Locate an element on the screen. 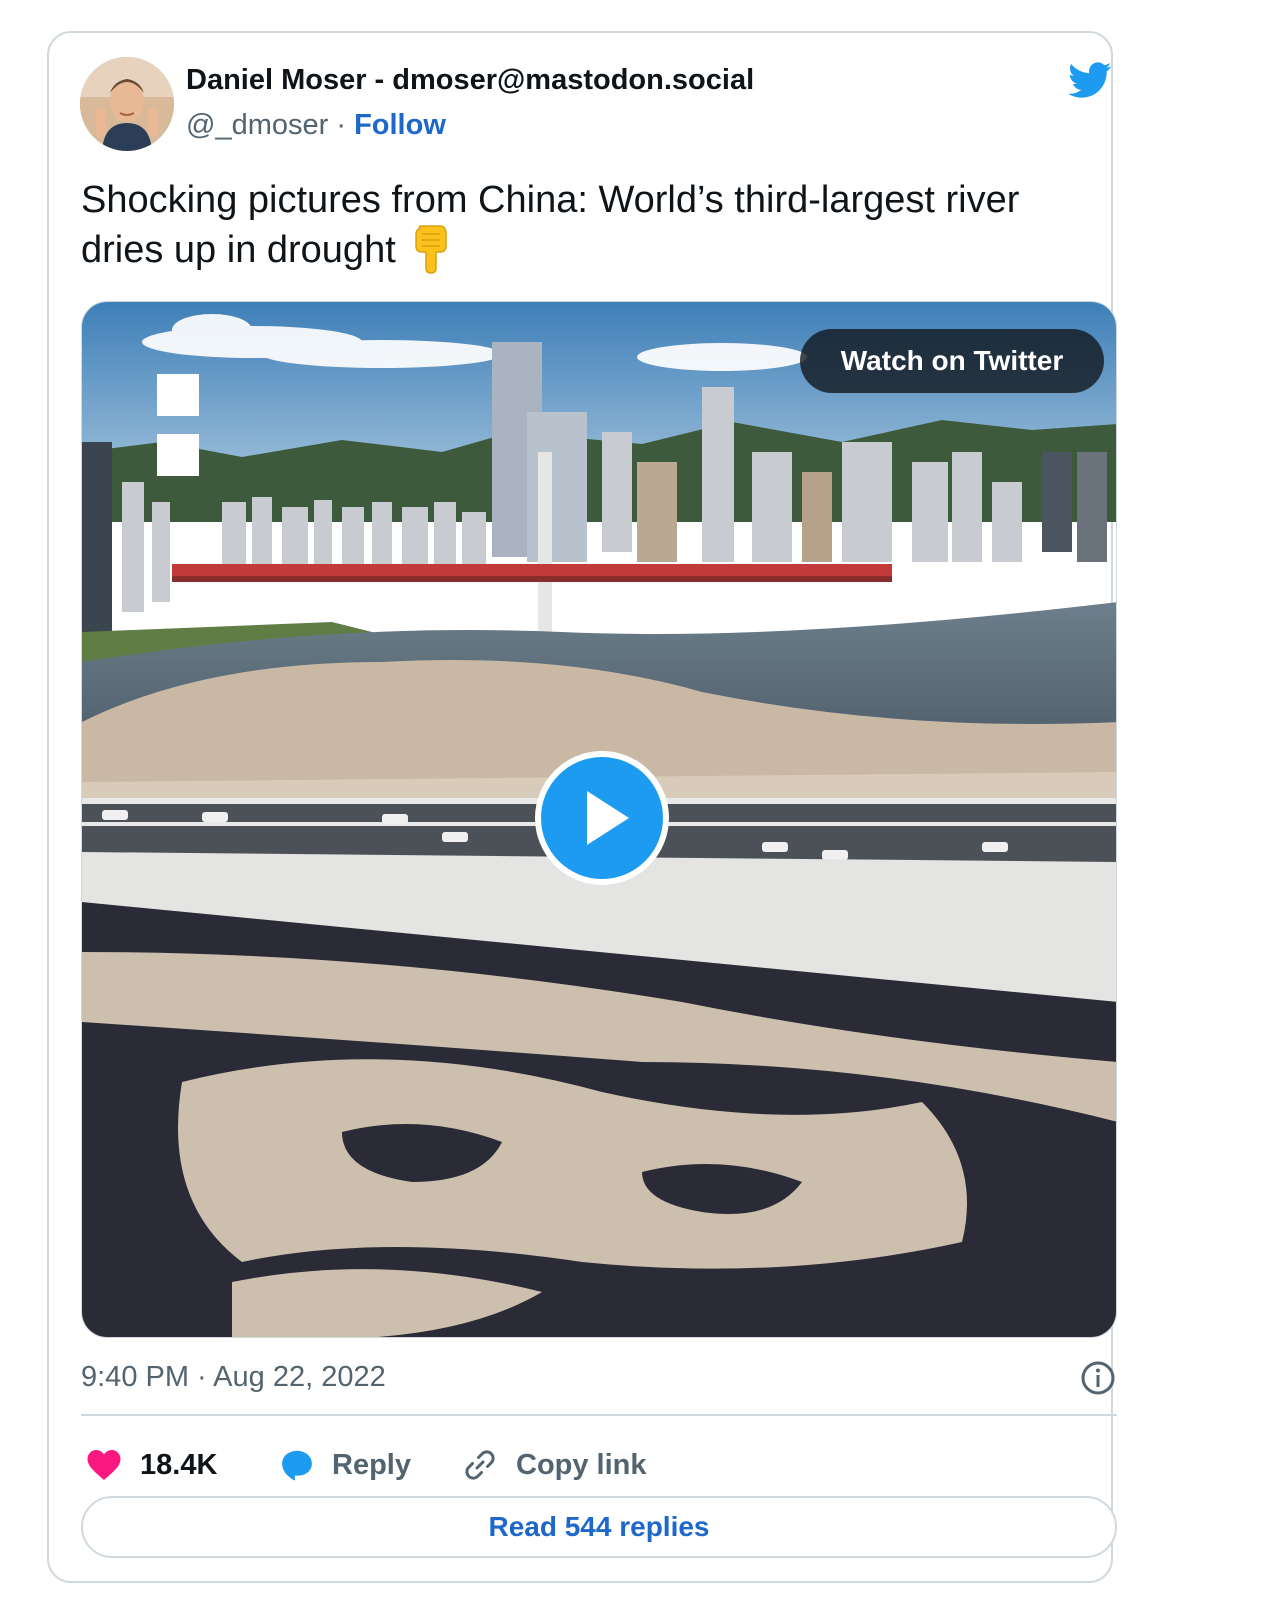 This screenshot has height=1618, width=1262. reply-bubble-icon is located at coordinates (297, 1465).